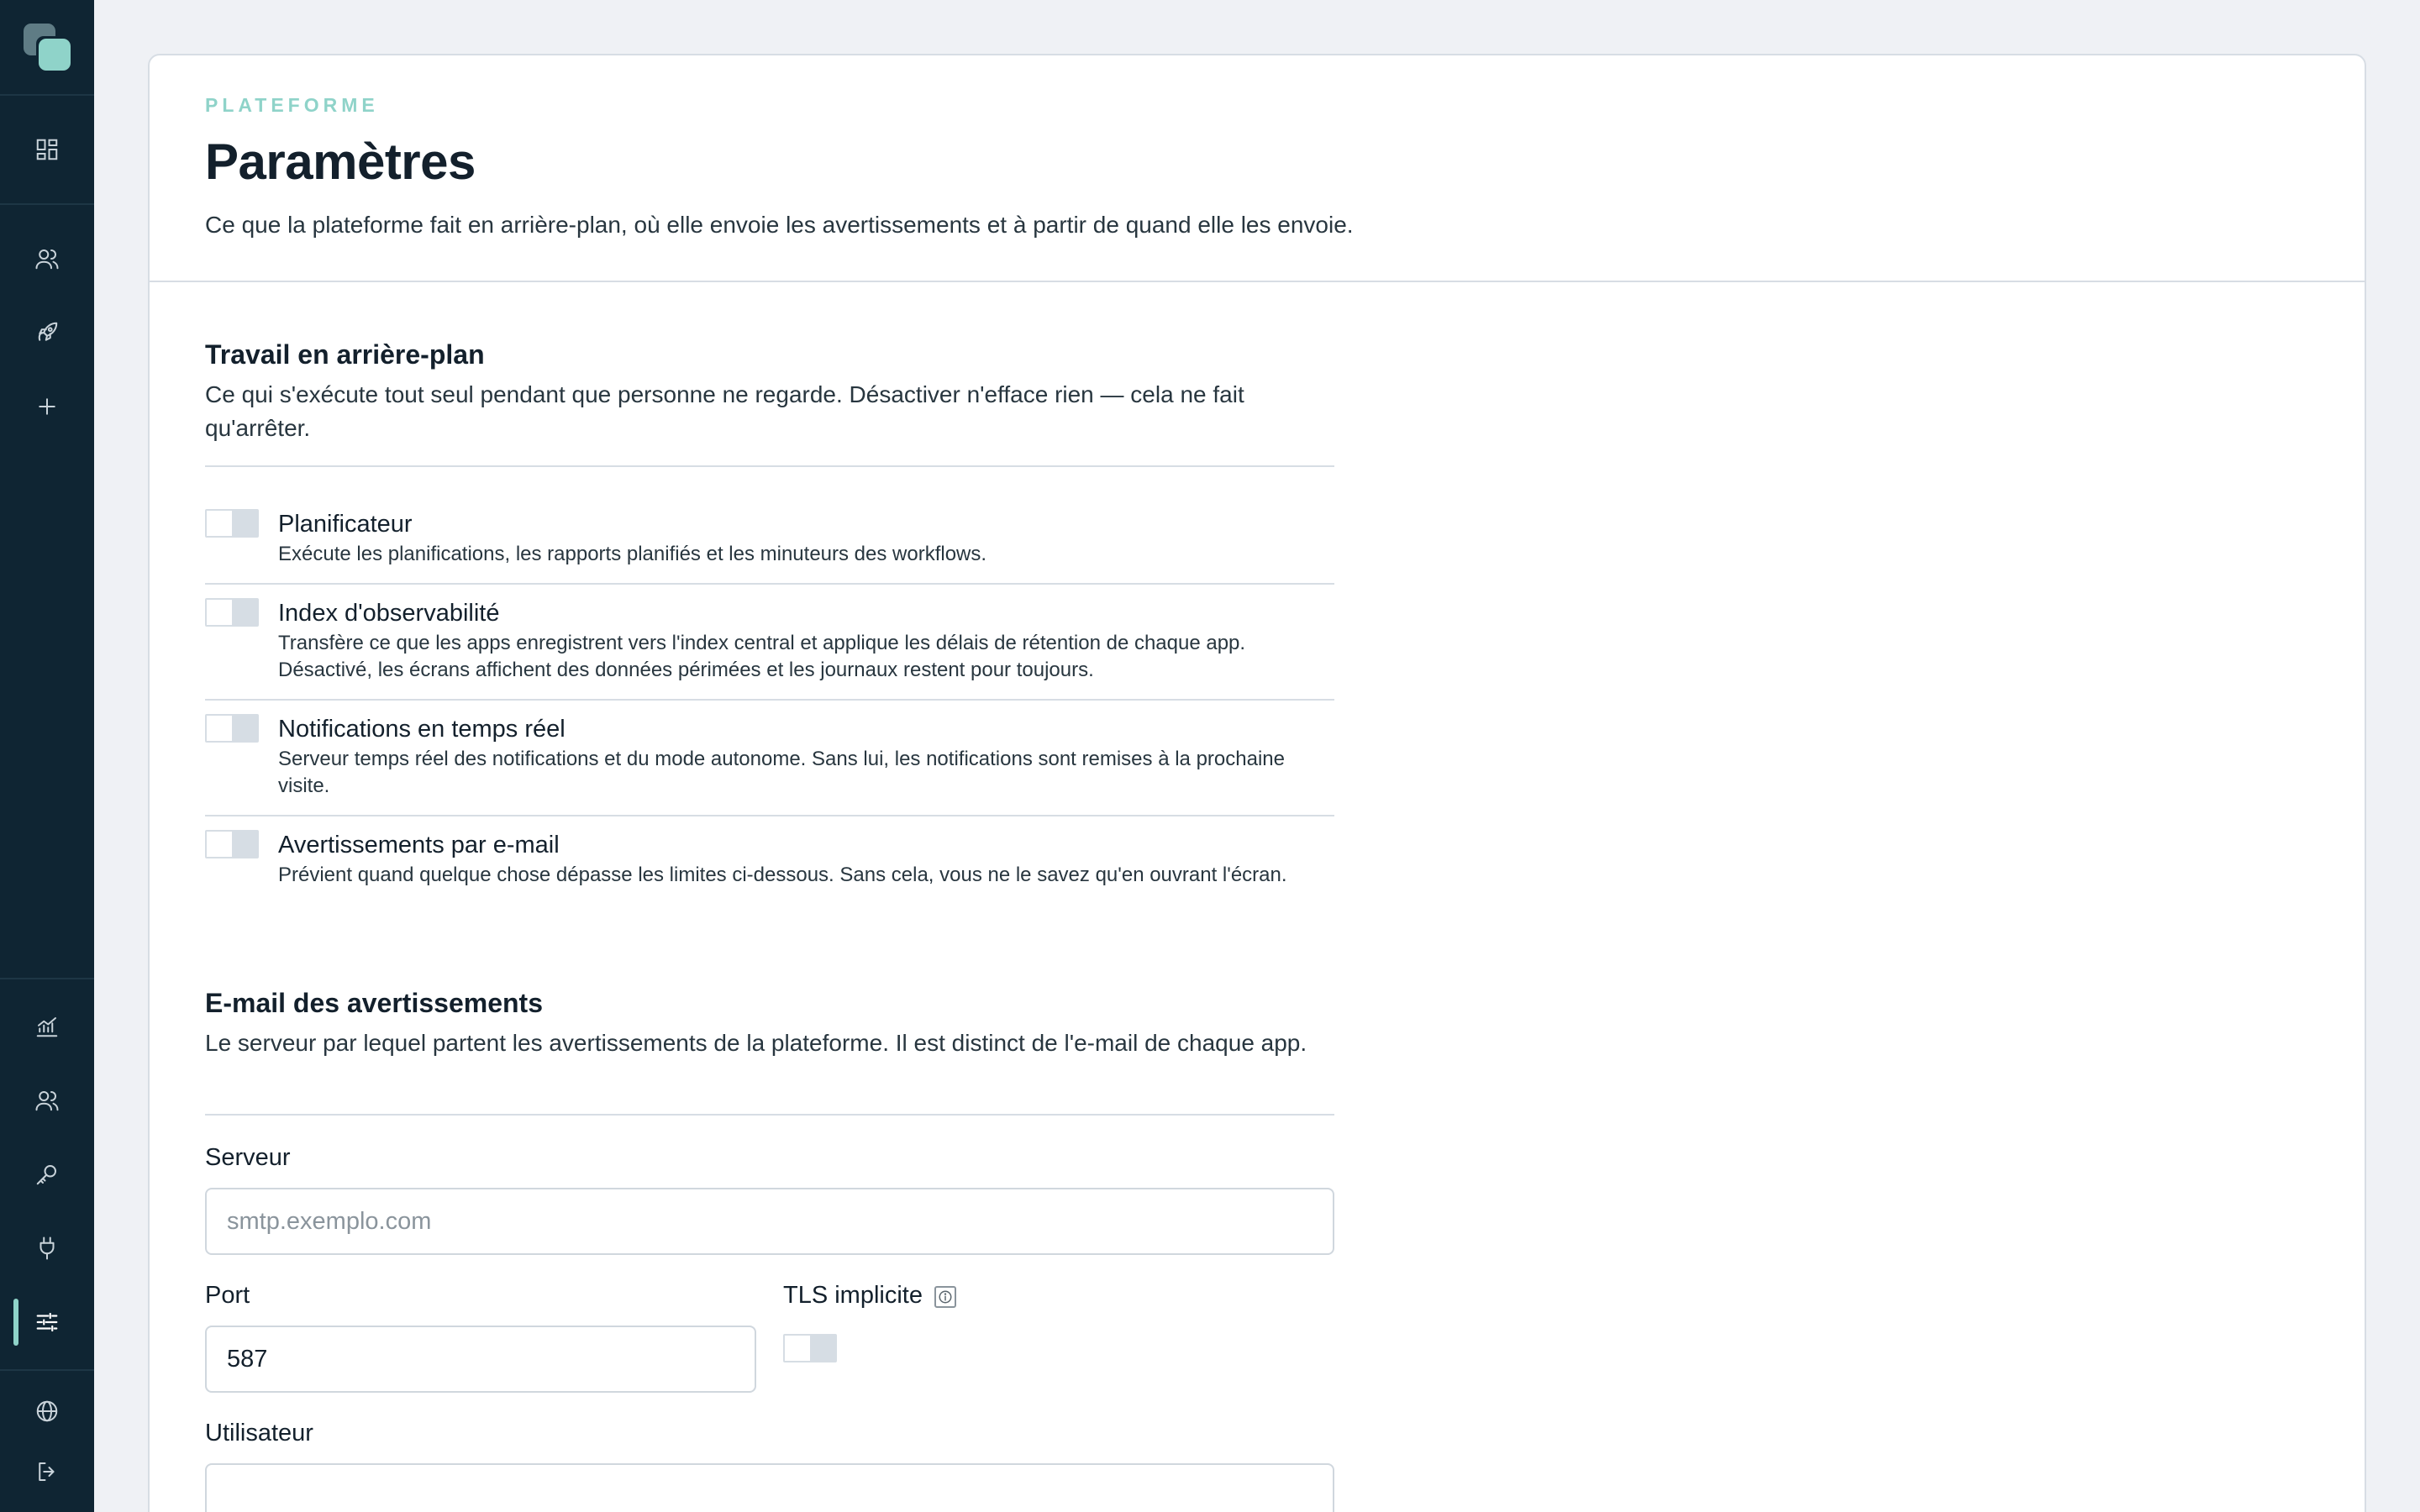 The width and height of the screenshot is (2420, 1512). What do you see at coordinates (422, 729) in the screenshot?
I see `option-title-realtime-notifications: Notifications en temps réel` at bounding box center [422, 729].